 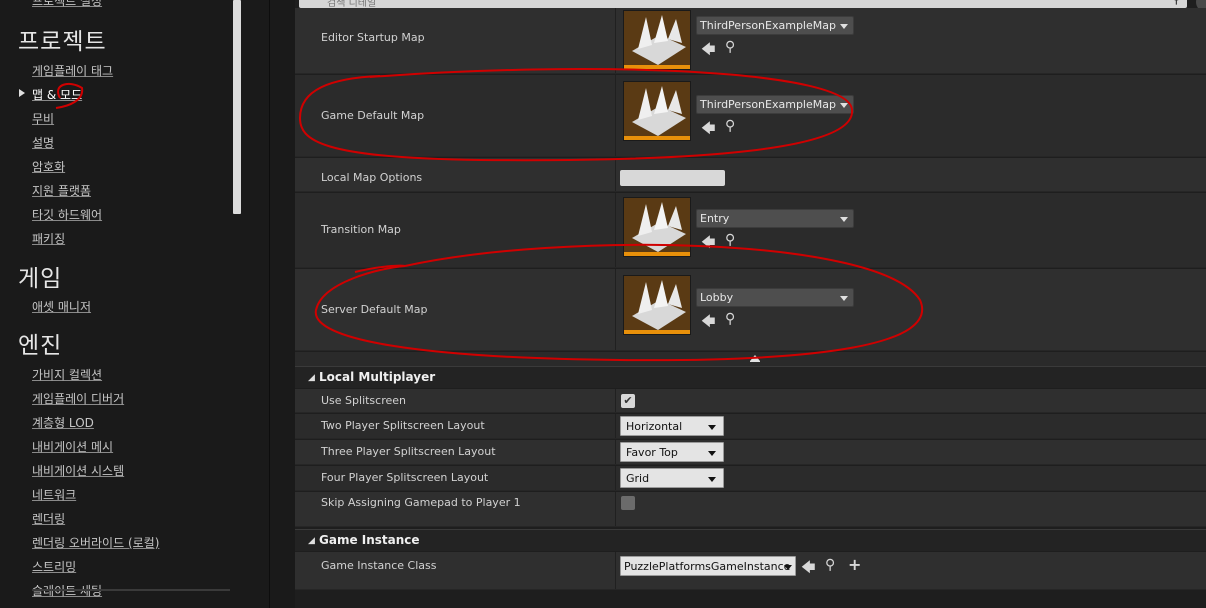 I want to click on section-title-game: 게임, so click(x=40, y=279).